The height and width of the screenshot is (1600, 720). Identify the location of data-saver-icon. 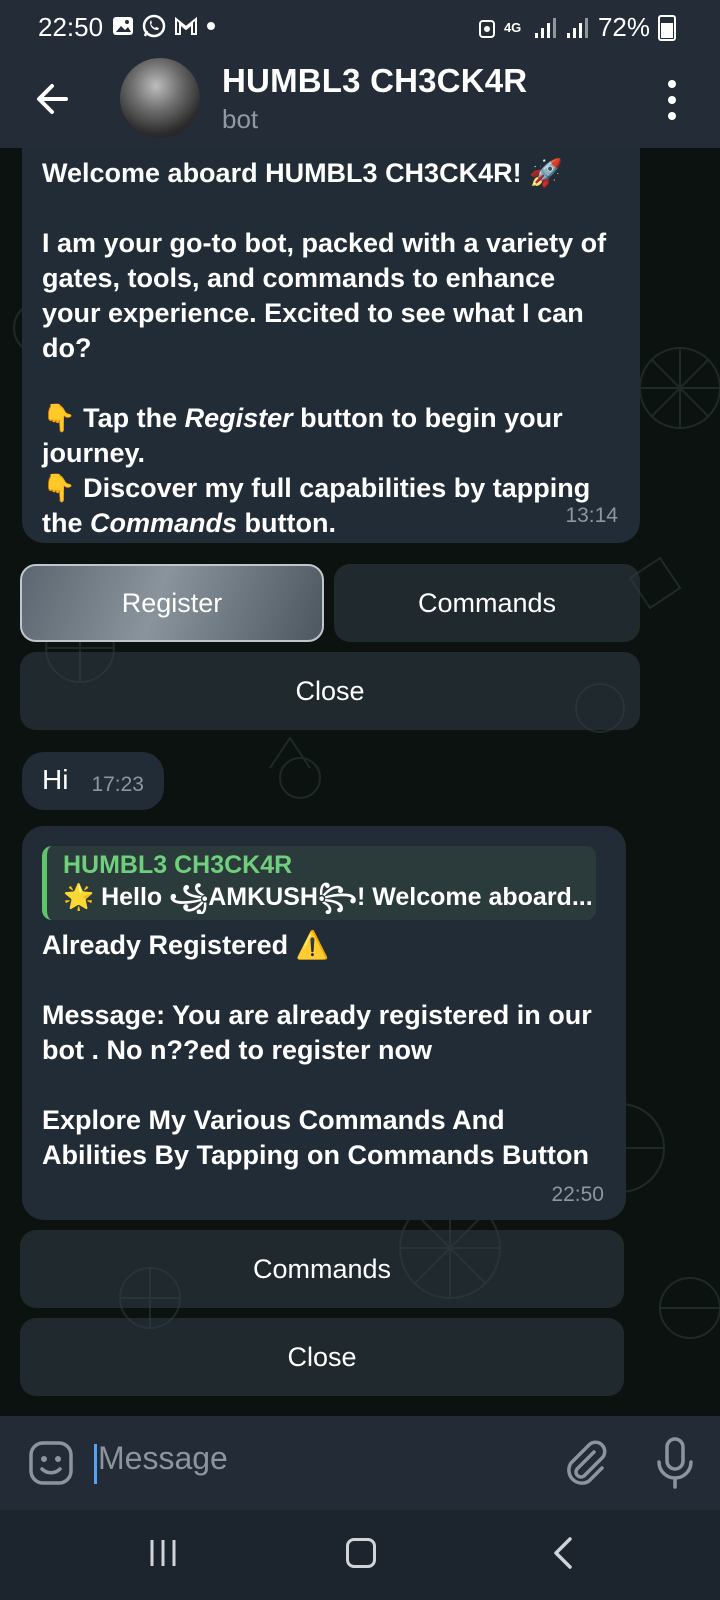
(486, 28).